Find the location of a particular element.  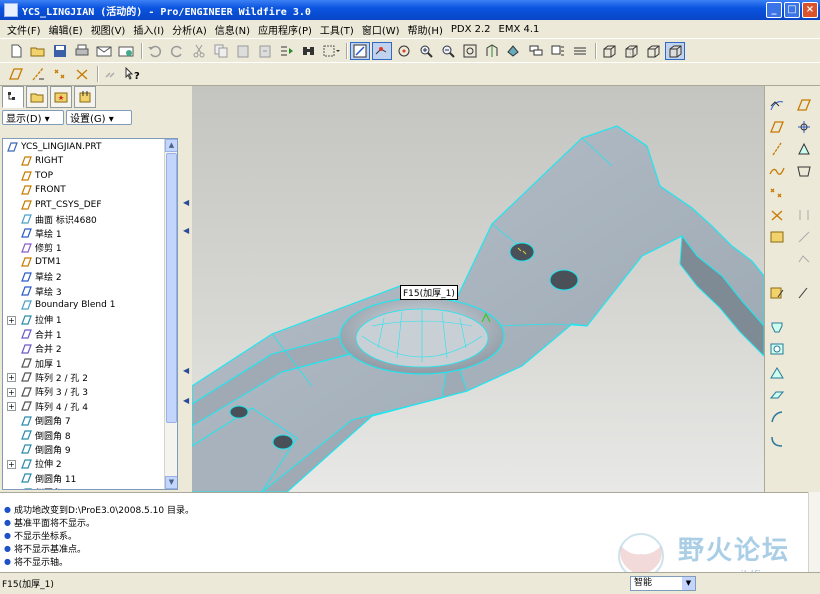

tree-item: 倒圆角 7 is located at coordinates (45, 421).